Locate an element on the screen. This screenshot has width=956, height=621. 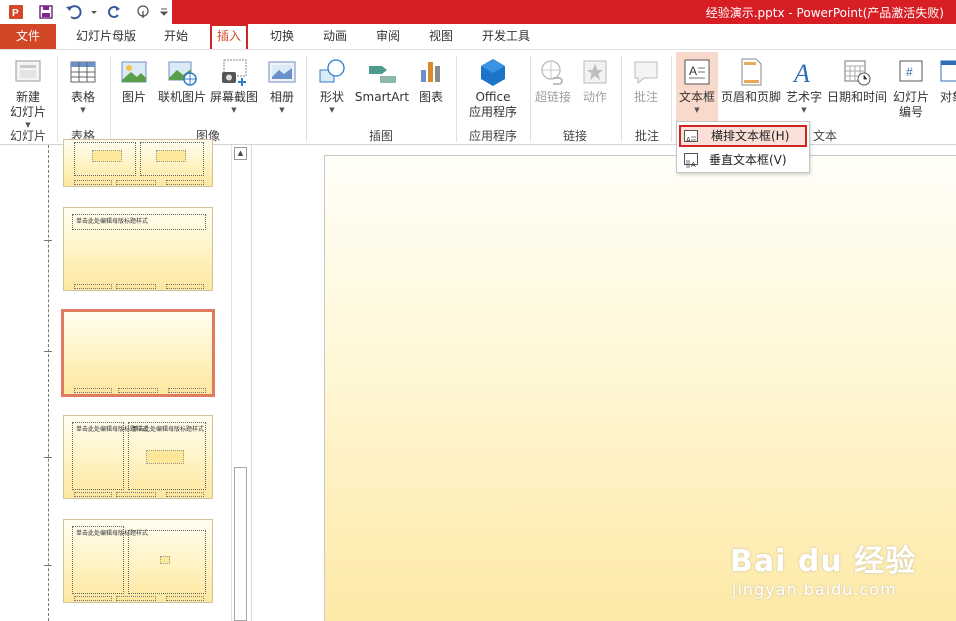
chart-button: 图表 is located at coordinates (431, 78).